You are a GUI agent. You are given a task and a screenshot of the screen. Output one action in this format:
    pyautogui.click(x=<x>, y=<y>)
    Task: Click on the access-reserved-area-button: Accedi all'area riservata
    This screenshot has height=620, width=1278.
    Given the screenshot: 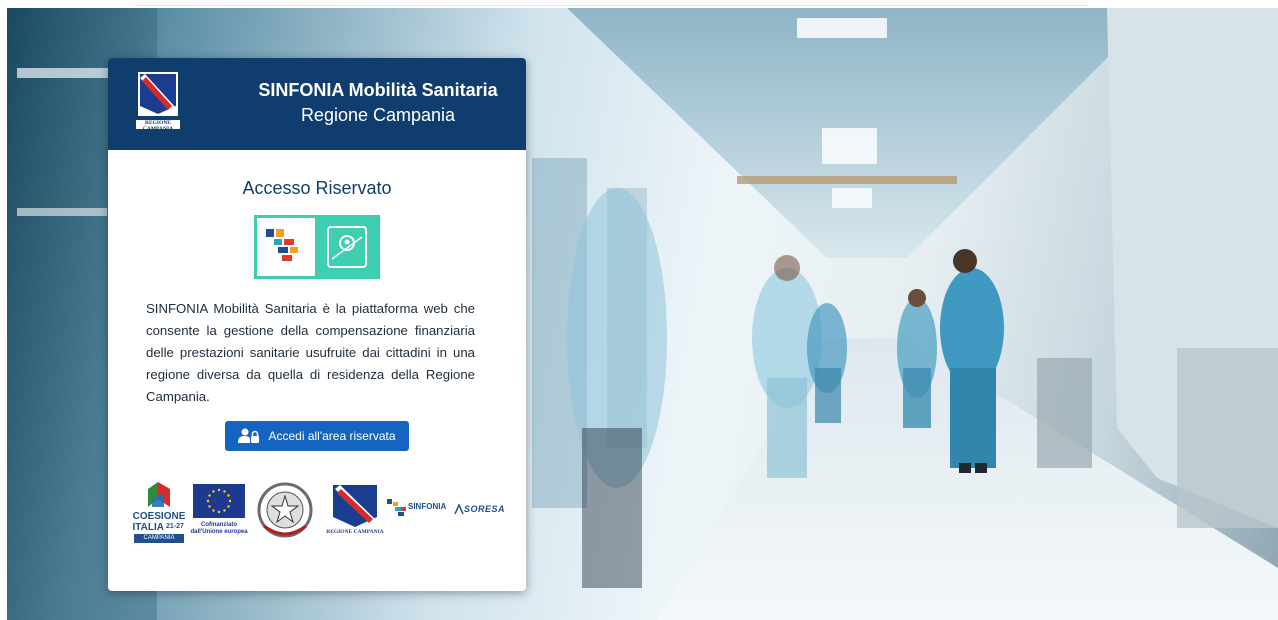 What is the action you would take?
    pyautogui.click(x=317, y=436)
    